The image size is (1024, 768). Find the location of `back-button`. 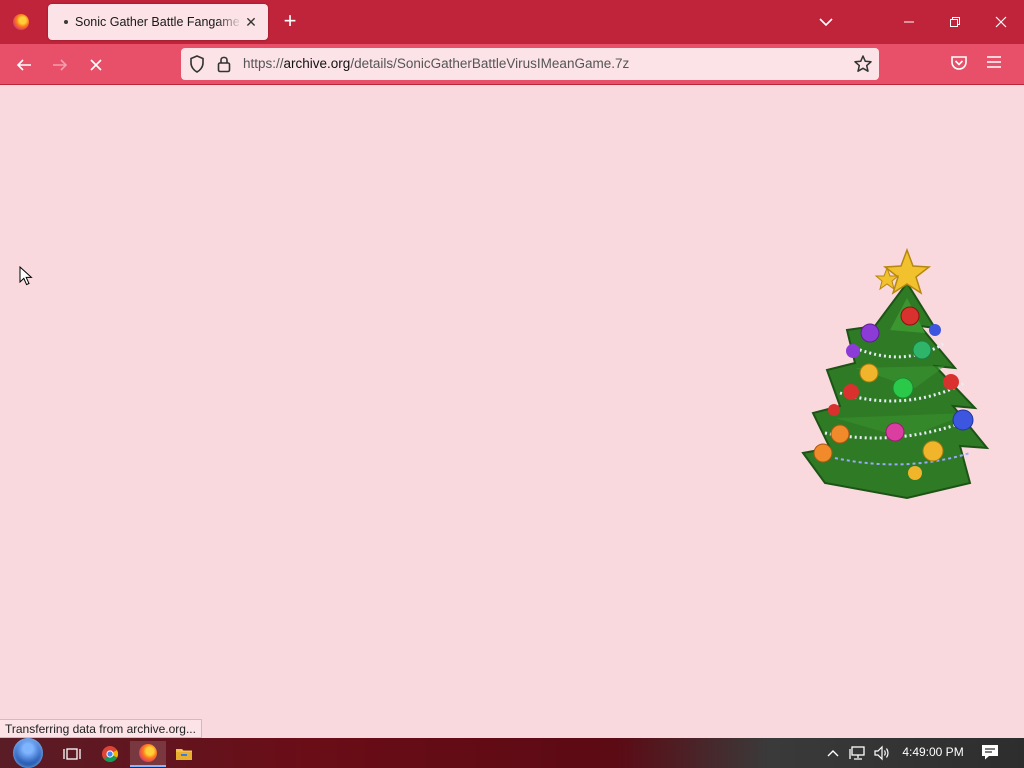

back-button is located at coordinates (24, 65).